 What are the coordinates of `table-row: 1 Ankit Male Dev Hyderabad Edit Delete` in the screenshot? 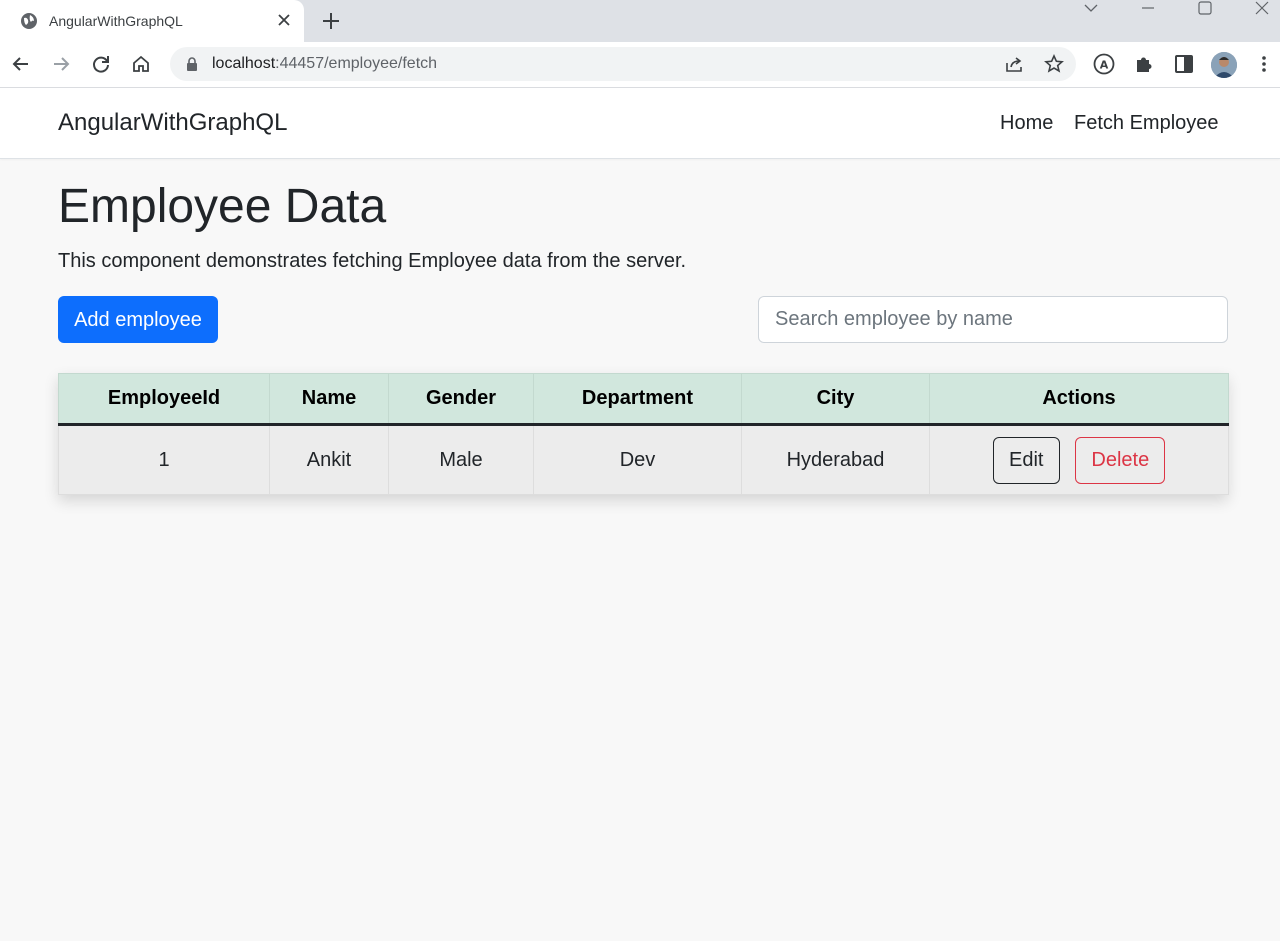 It's located at (643, 459).